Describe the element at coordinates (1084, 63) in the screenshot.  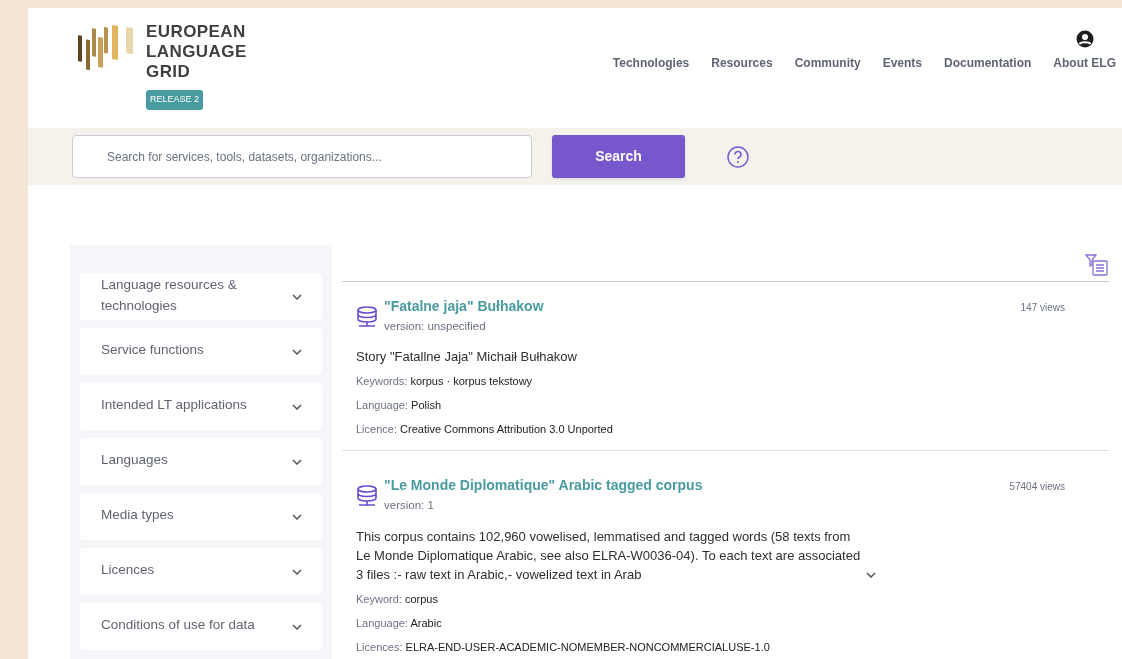
I see `nav-link: About ELG` at that location.